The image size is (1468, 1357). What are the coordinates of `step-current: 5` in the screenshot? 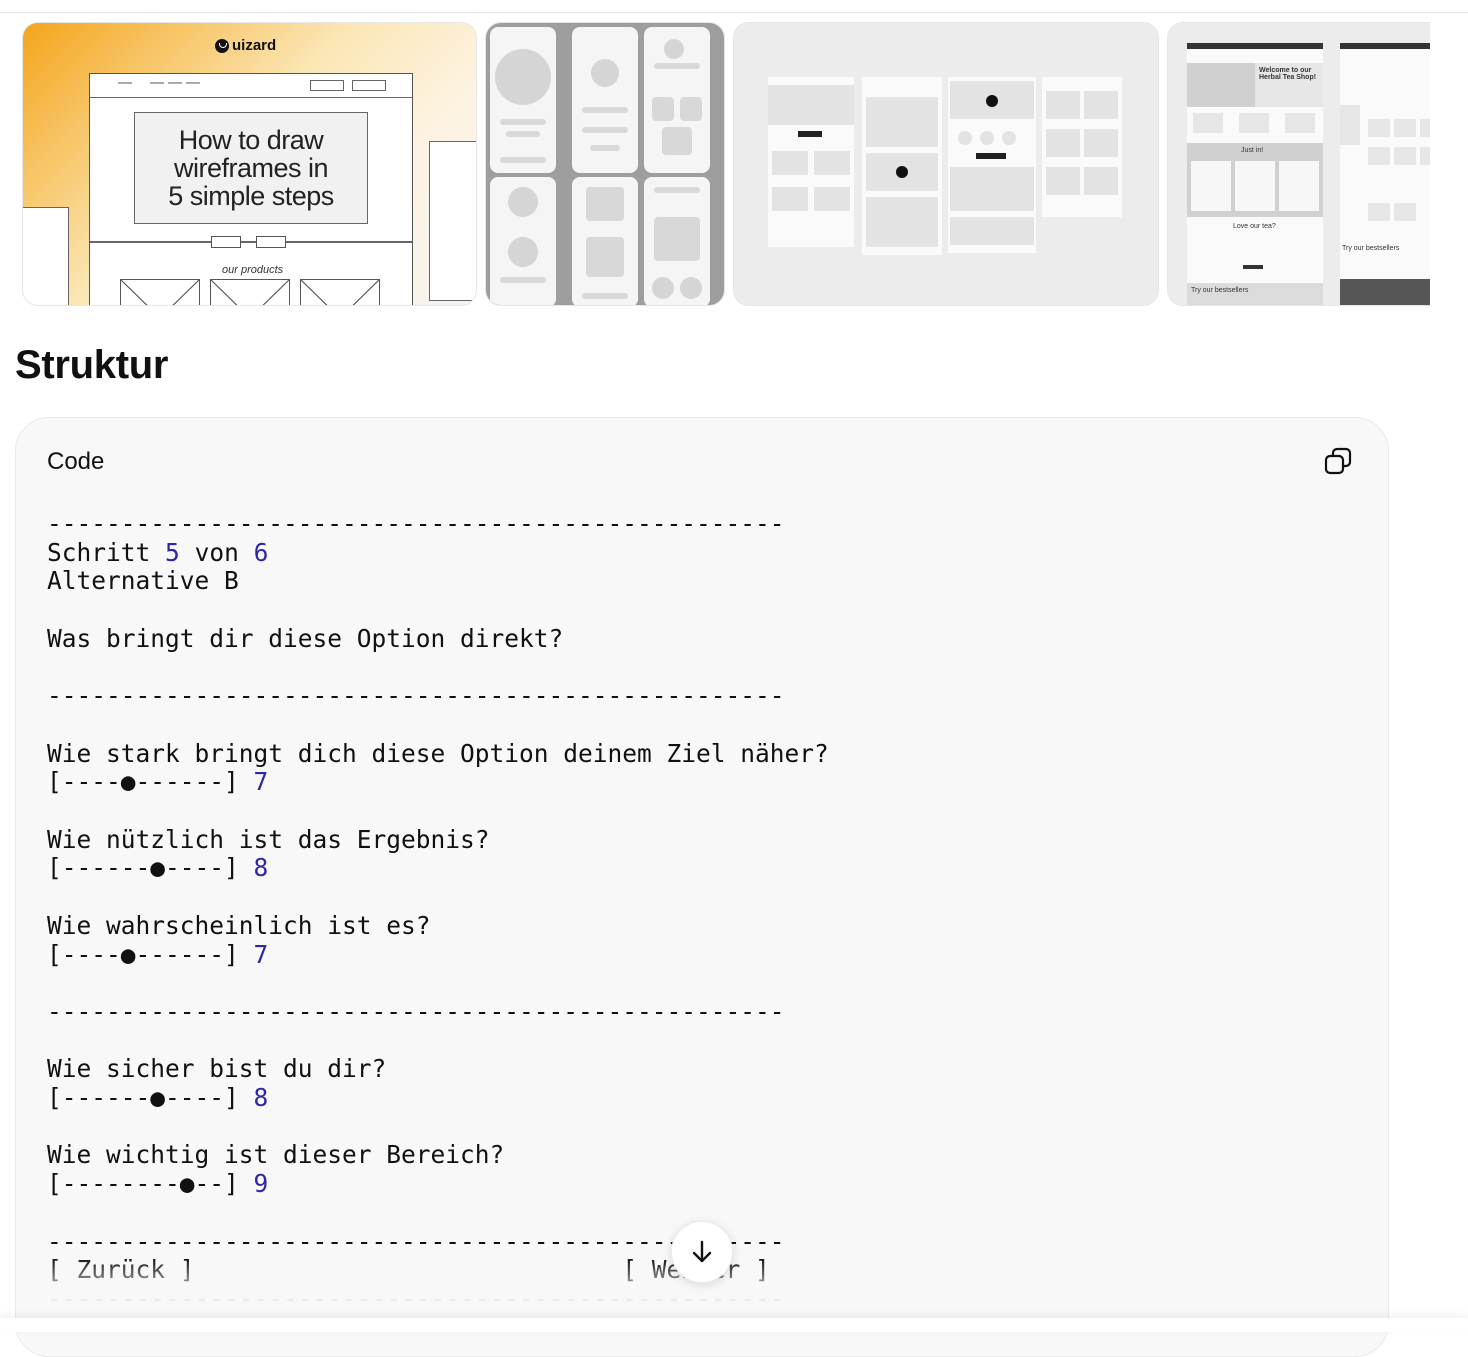 It's located at (172, 552).